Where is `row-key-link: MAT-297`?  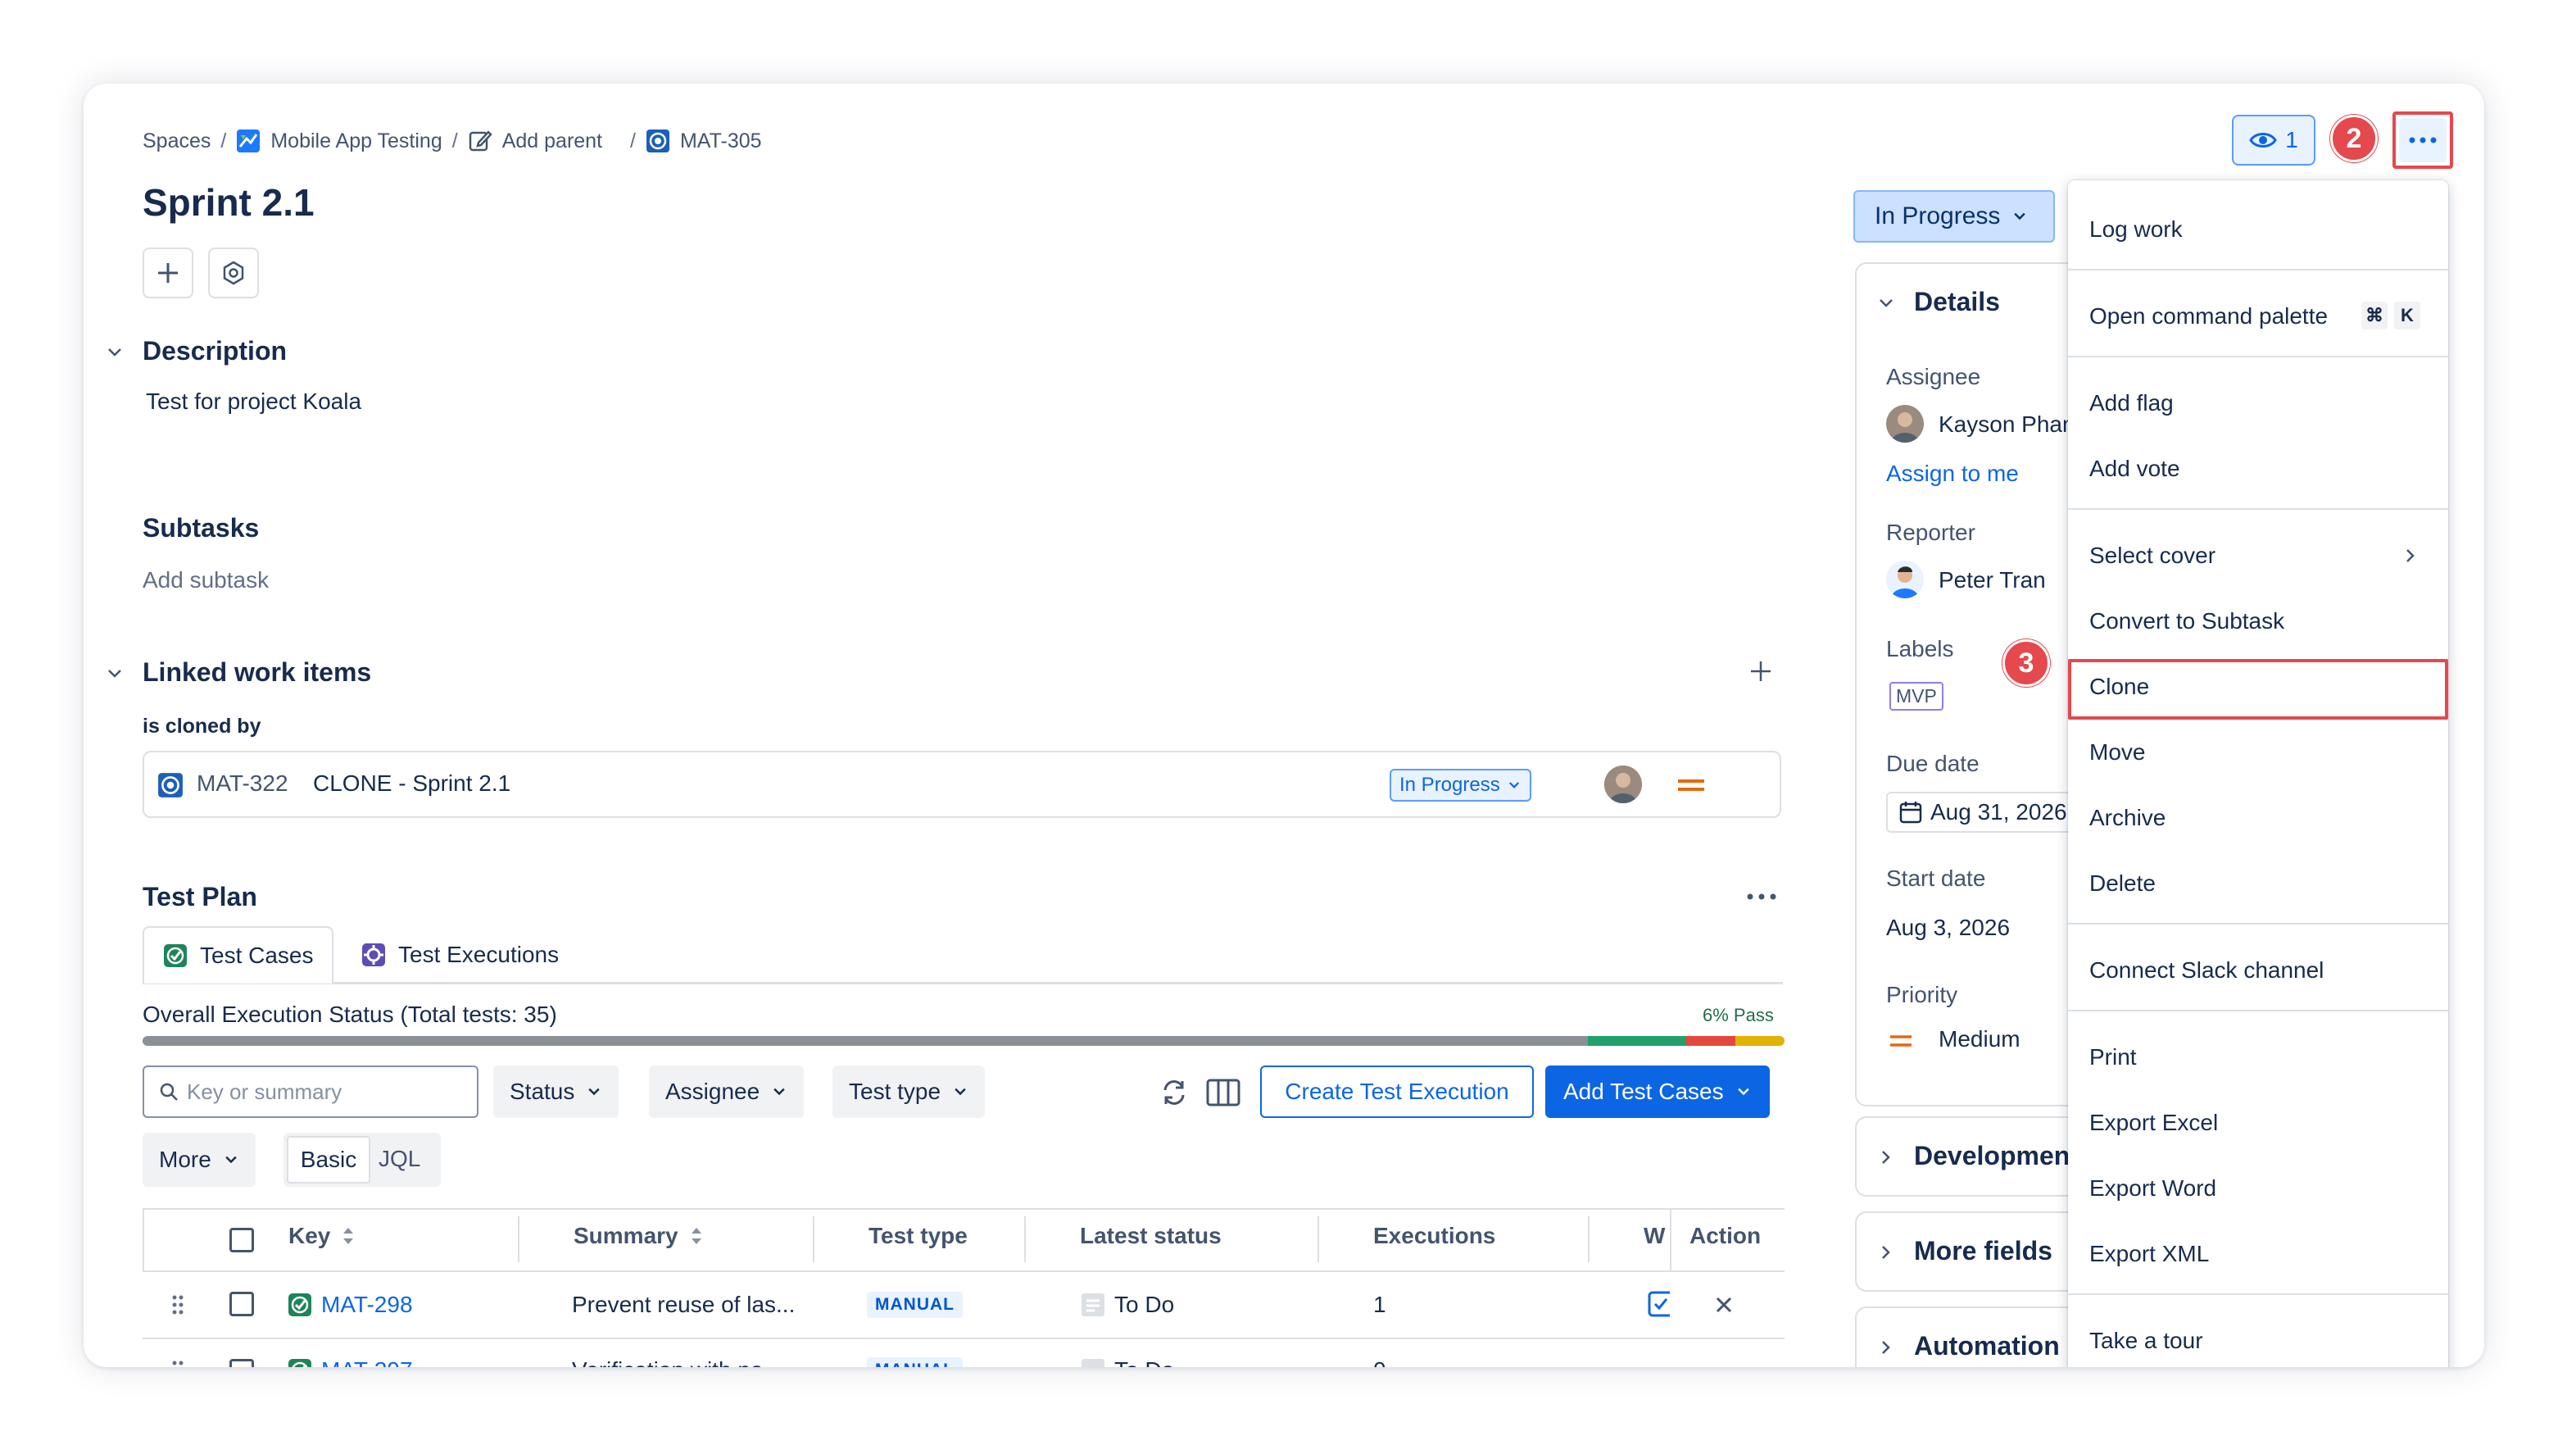 row-key-link: MAT-297 is located at coordinates (367, 1362).